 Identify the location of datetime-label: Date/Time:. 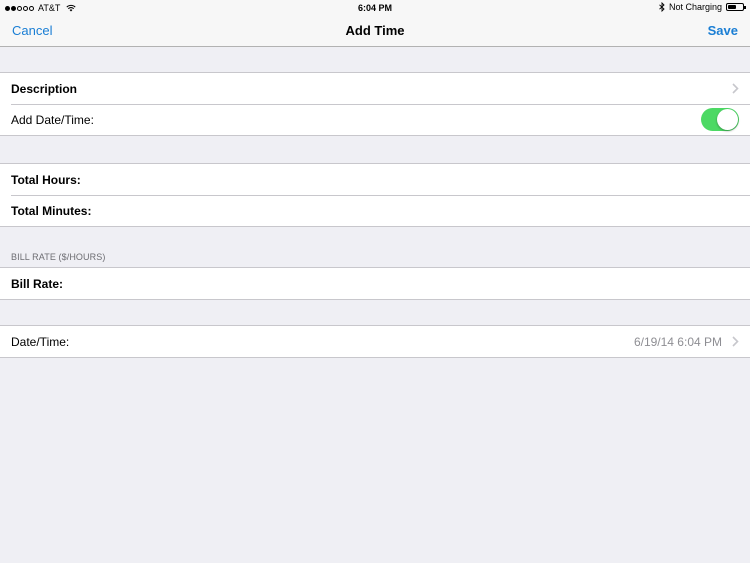
(40, 341).